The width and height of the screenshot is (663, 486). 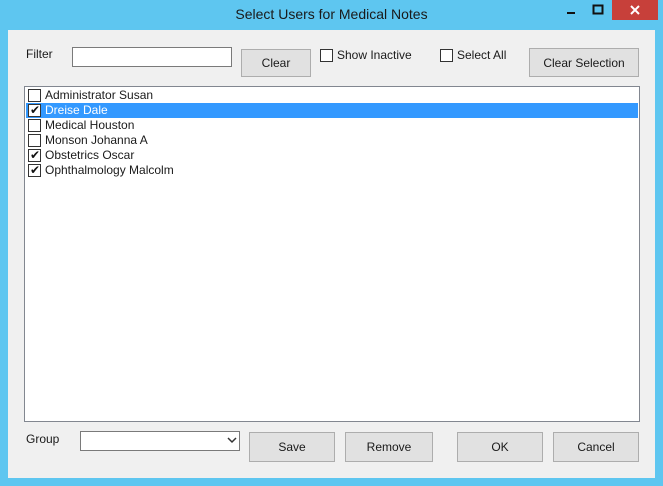 What do you see at coordinates (331, 15) in the screenshot?
I see `title-bar: Select Users for Medical Notes` at bounding box center [331, 15].